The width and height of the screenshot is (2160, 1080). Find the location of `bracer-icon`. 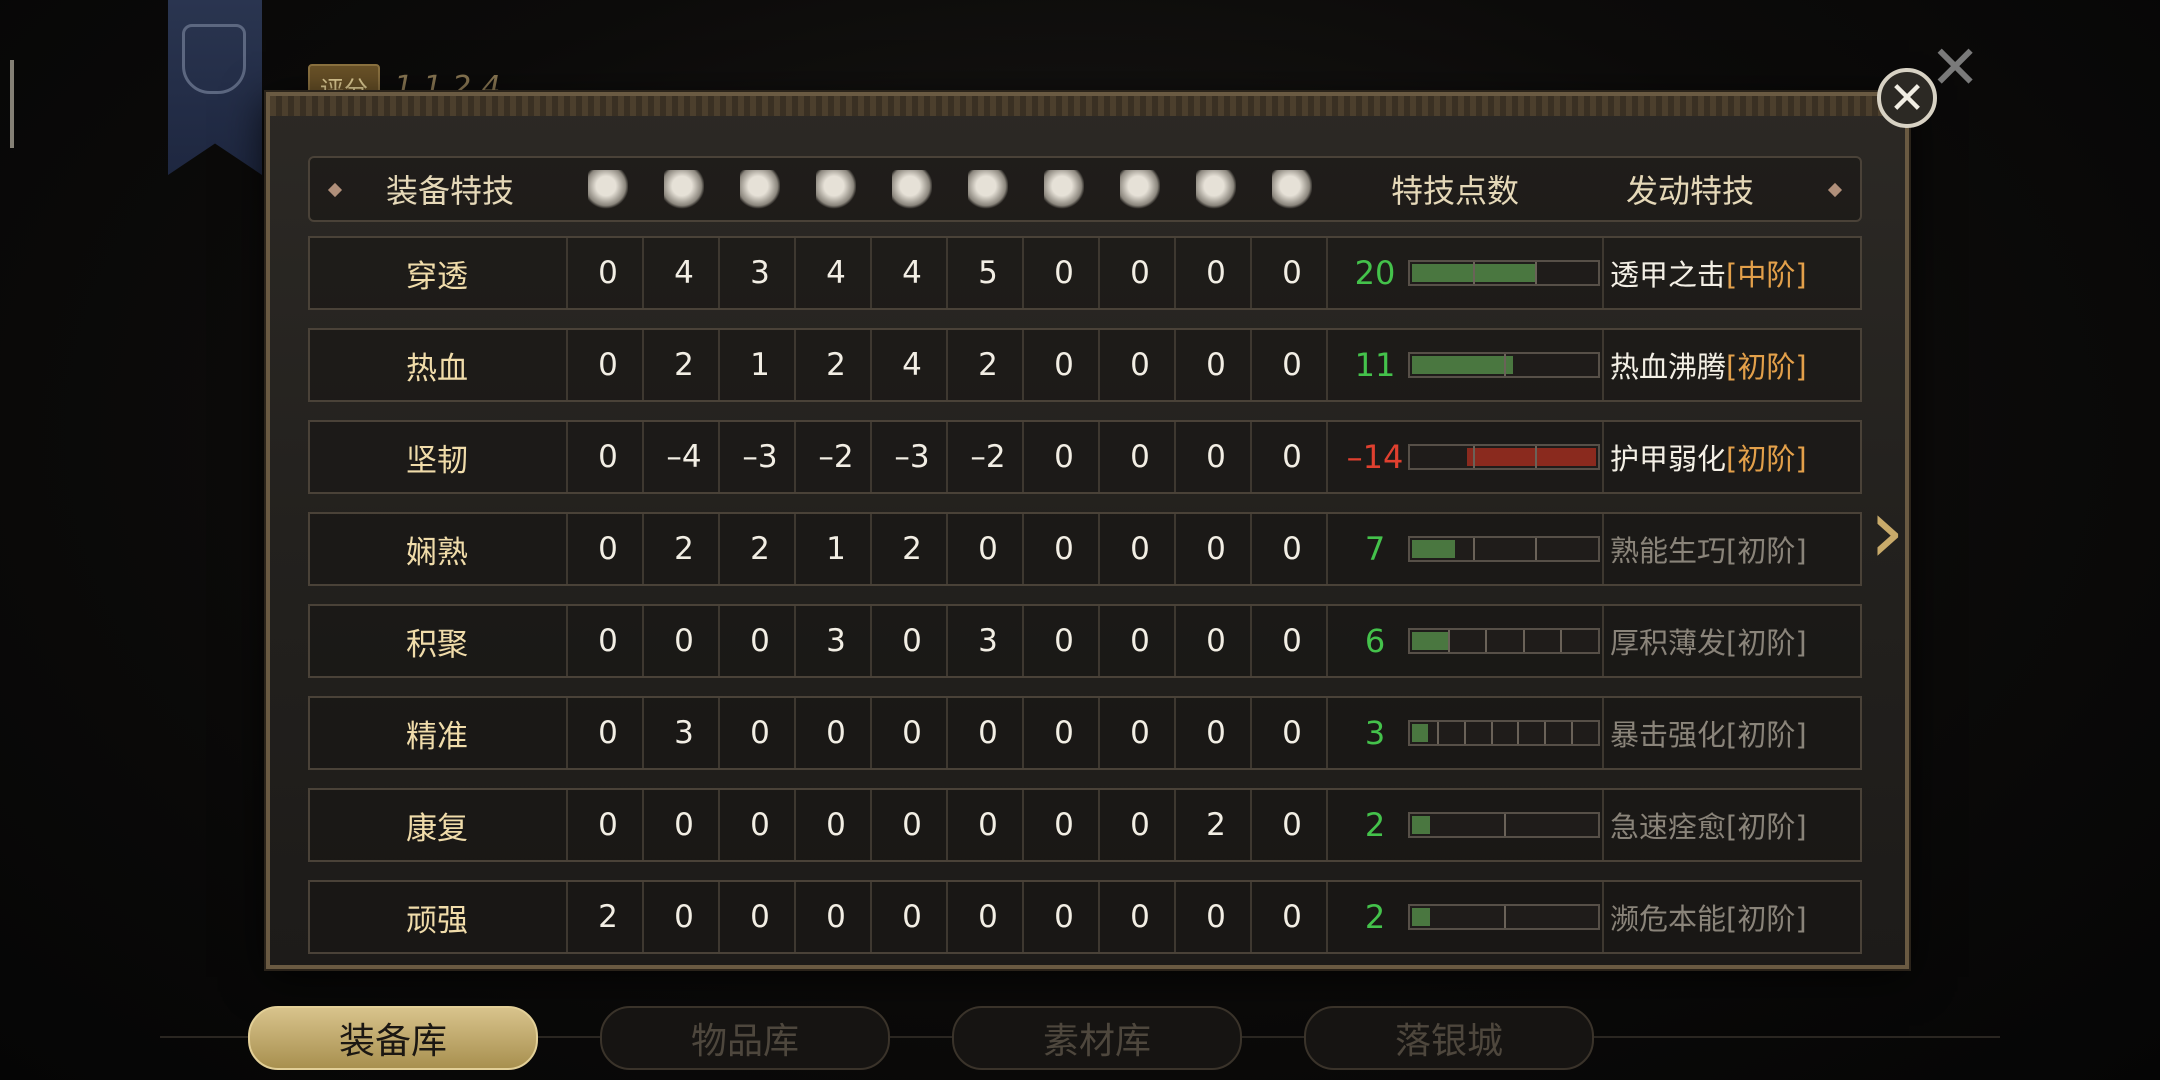

bracer-icon is located at coordinates (912, 190).